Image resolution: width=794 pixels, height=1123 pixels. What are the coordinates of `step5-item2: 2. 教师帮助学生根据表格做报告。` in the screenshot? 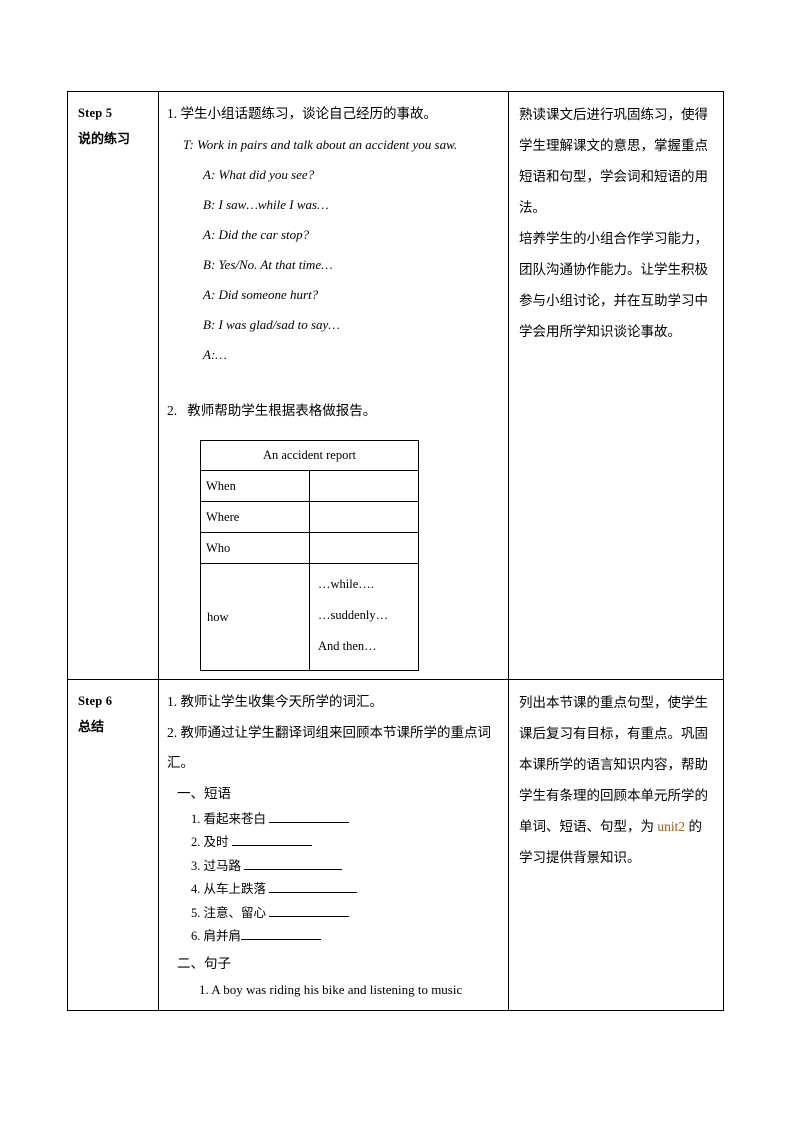 It's located at (333, 411).